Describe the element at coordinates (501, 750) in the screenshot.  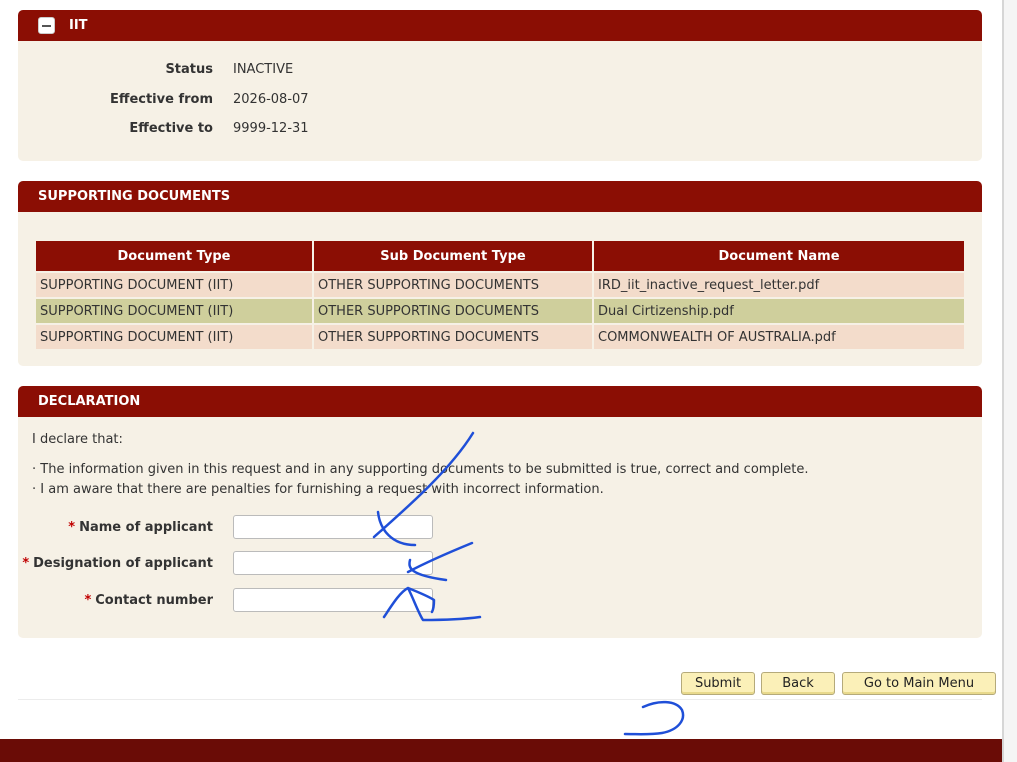
I see `footer-bar` at that location.